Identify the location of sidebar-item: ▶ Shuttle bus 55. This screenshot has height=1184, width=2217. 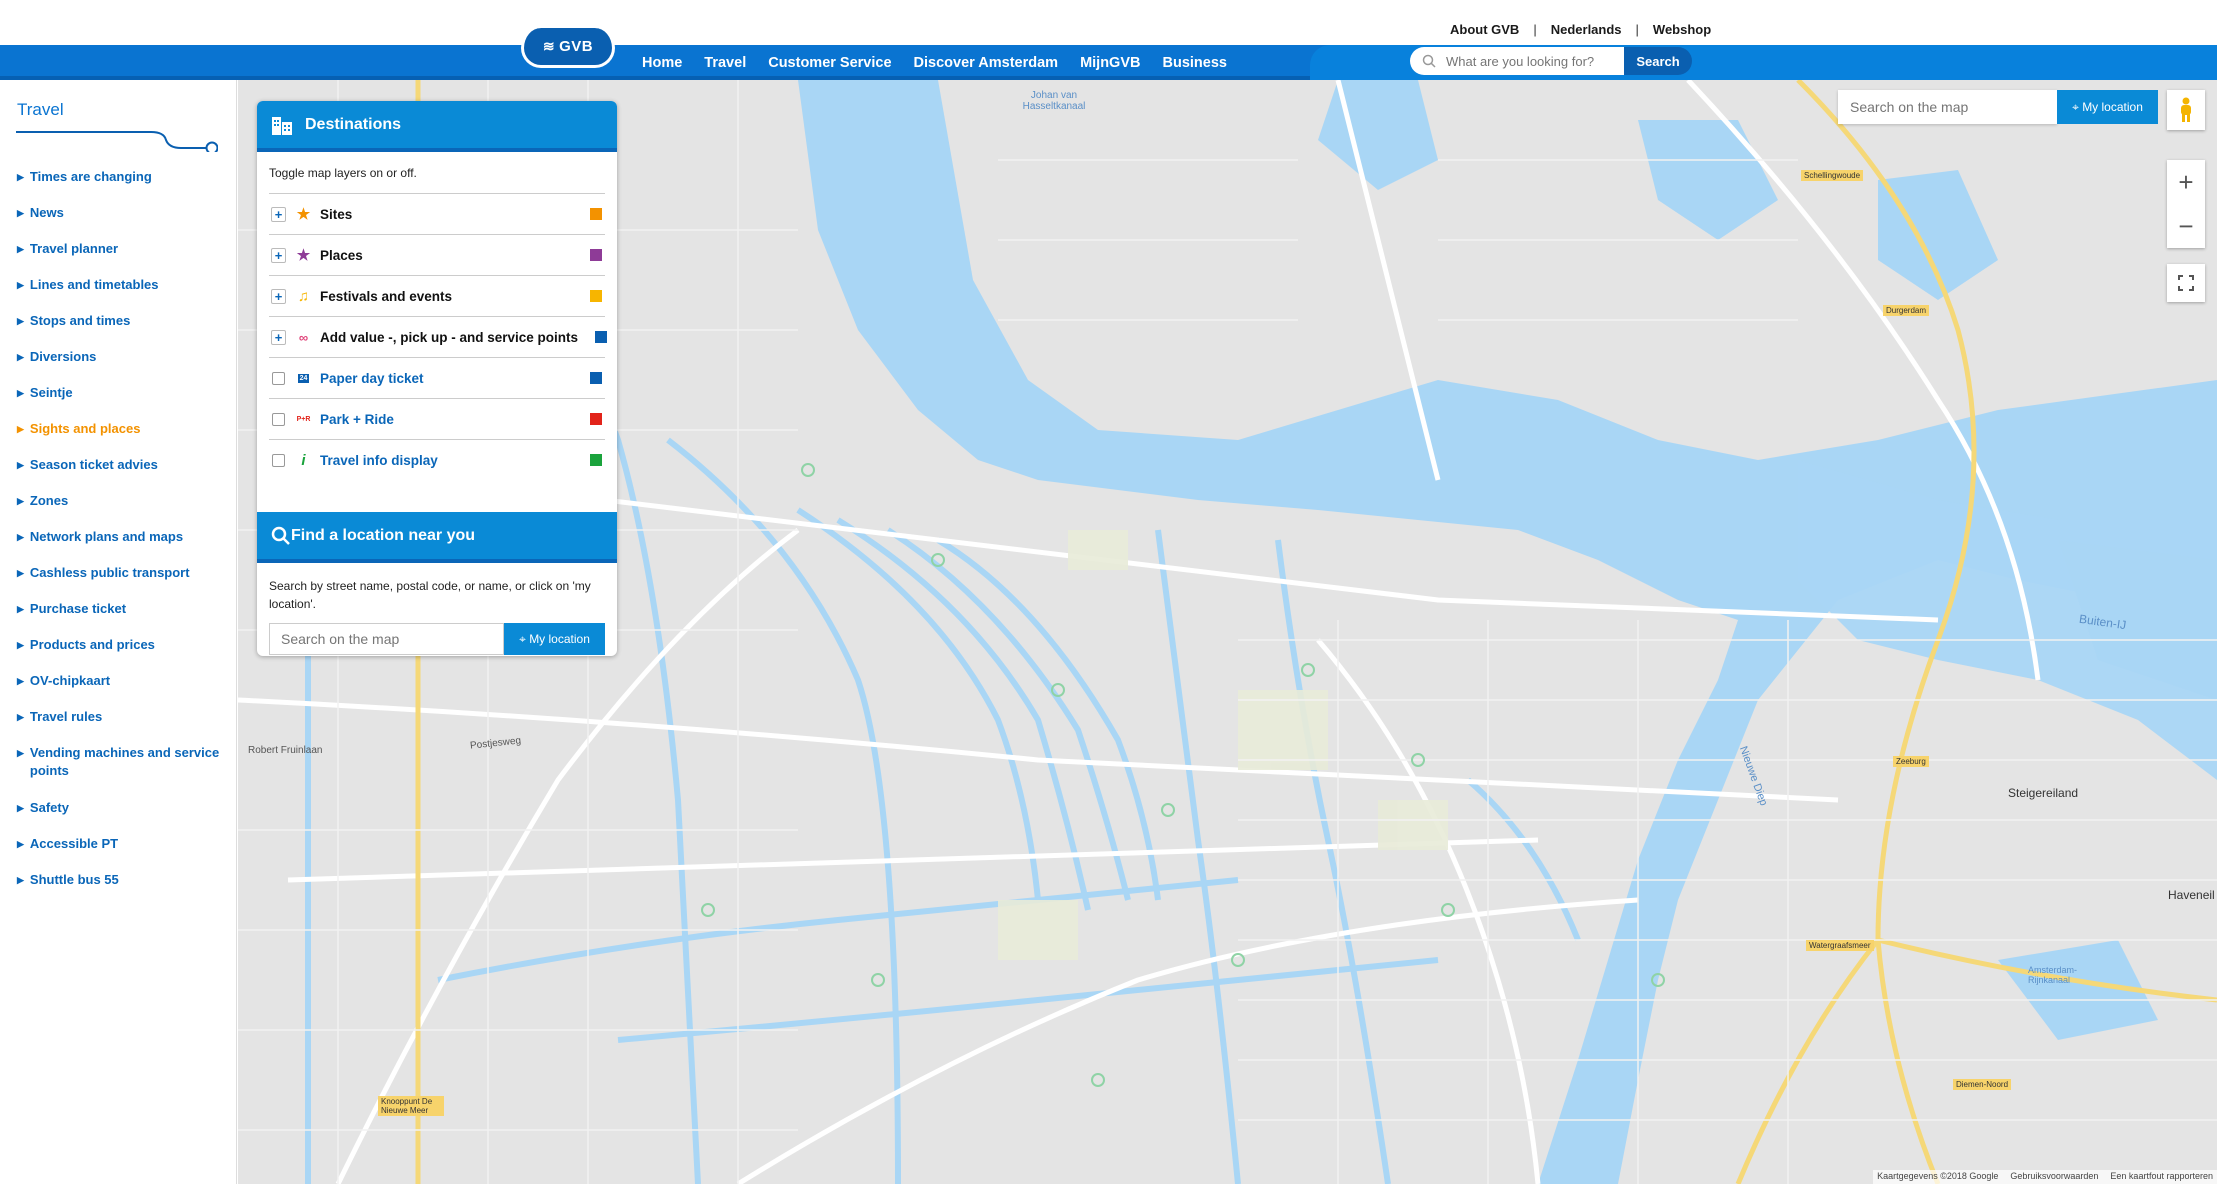
(119, 889).